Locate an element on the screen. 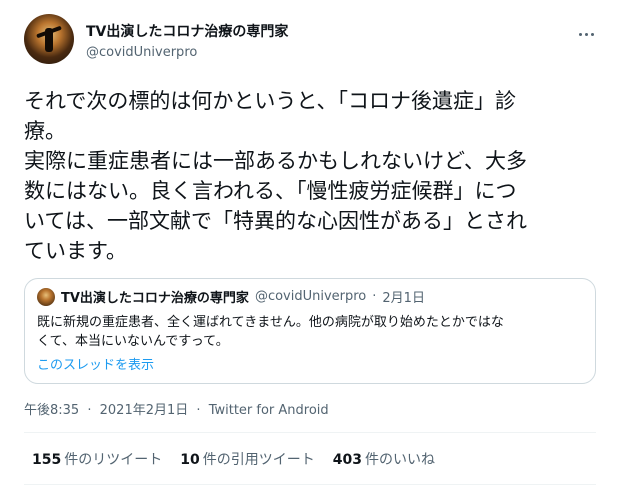 Image resolution: width=620 pixels, height=490 pixels. author-names: TV出演したコロナ治療の専門家 @covidUniverpro is located at coordinates (187, 40).